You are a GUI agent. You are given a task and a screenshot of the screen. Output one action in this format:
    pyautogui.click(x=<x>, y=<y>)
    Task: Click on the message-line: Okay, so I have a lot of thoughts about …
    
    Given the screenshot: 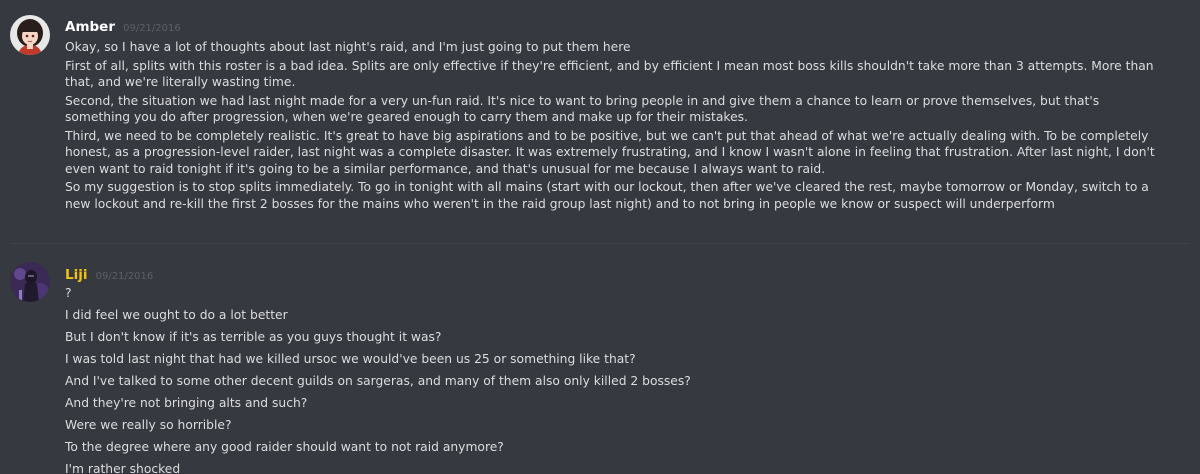 What is the action you would take?
    pyautogui.click(x=348, y=47)
    